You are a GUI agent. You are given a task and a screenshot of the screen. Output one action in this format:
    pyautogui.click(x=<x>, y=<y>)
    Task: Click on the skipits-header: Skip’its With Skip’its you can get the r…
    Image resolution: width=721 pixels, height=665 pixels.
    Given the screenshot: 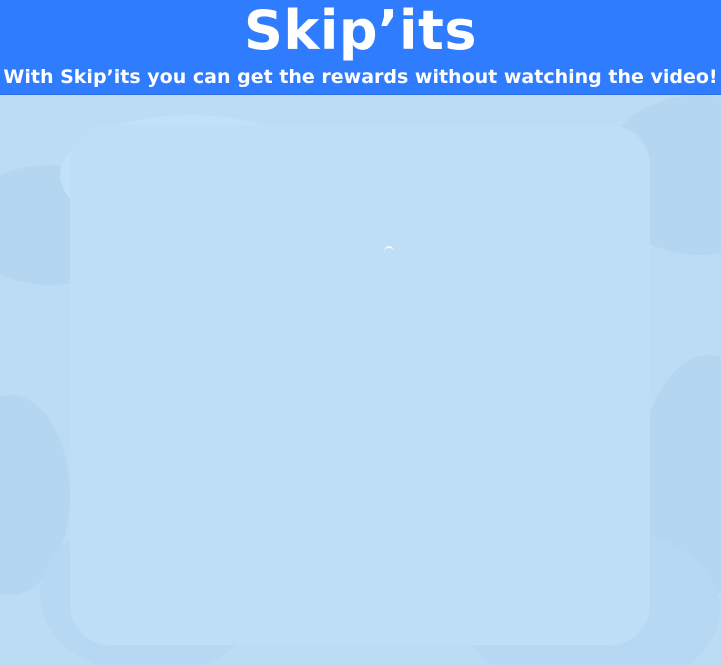 What is the action you would take?
    pyautogui.click(x=360, y=47)
    